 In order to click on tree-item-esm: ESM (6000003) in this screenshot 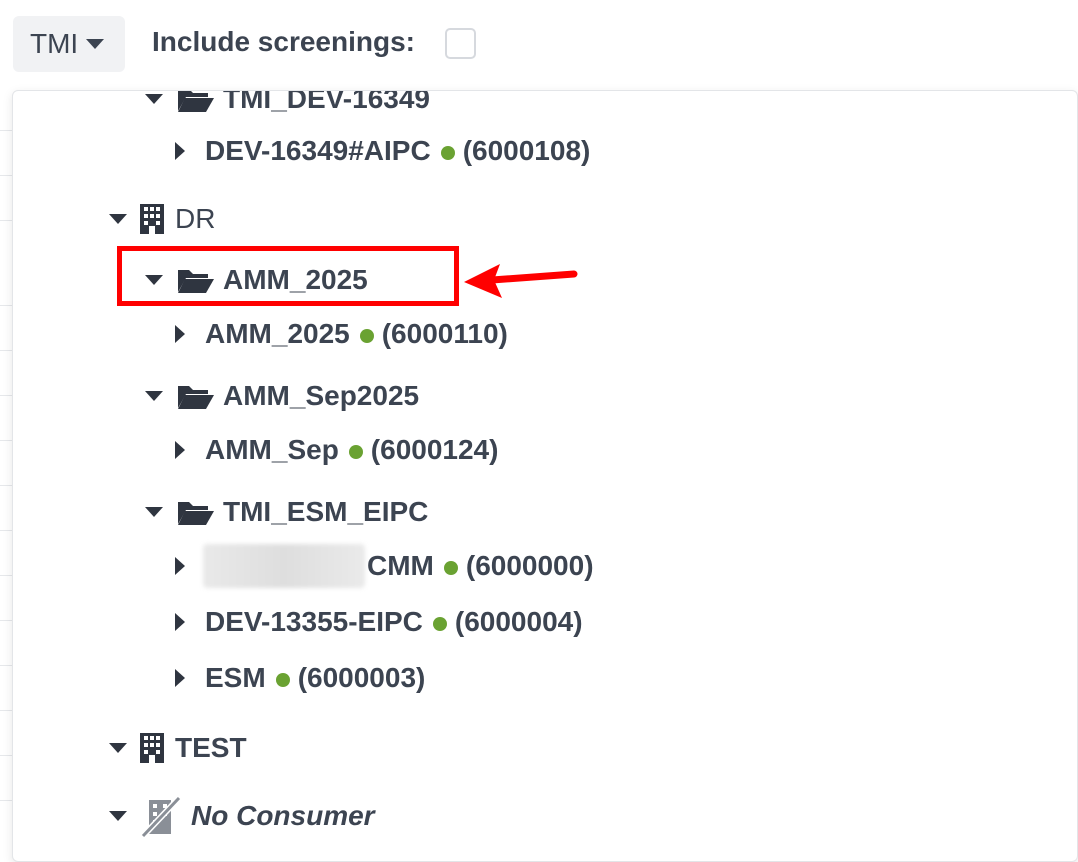, I will do `click(300, 678)`.